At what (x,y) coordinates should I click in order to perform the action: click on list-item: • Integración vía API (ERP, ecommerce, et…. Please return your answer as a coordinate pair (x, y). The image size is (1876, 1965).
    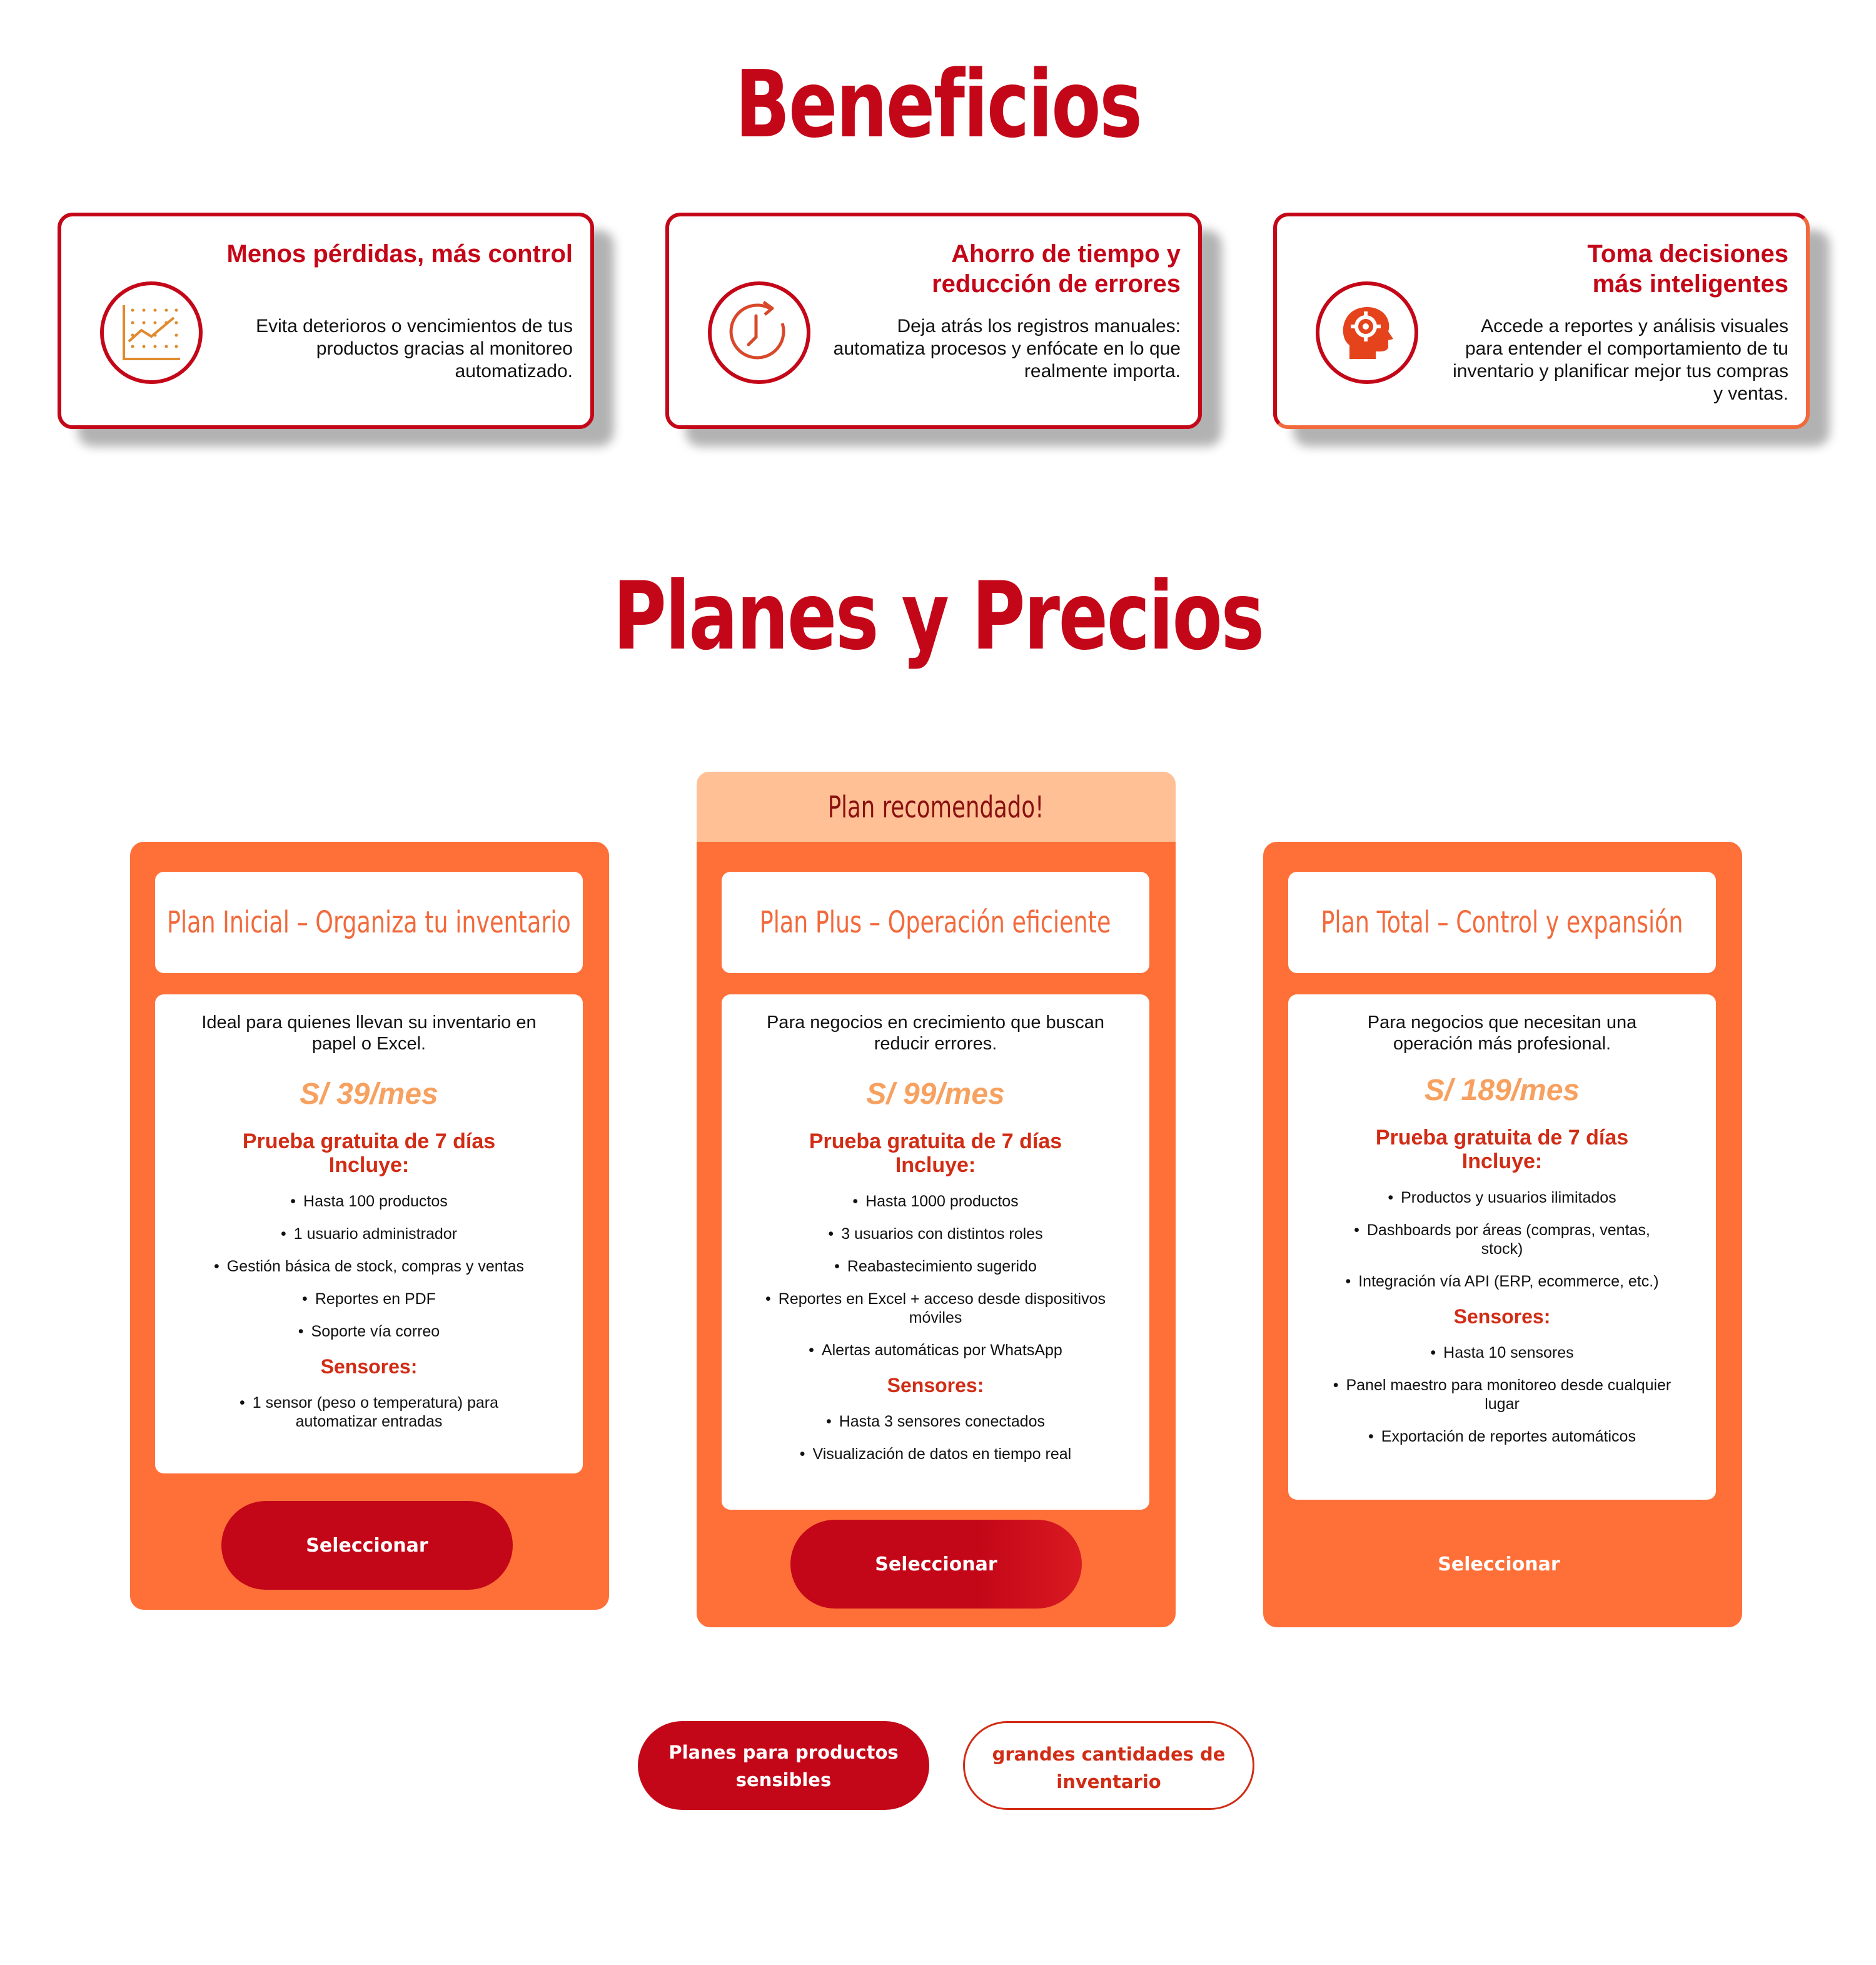
    Looking at the image, I should click on (1502, 1281).